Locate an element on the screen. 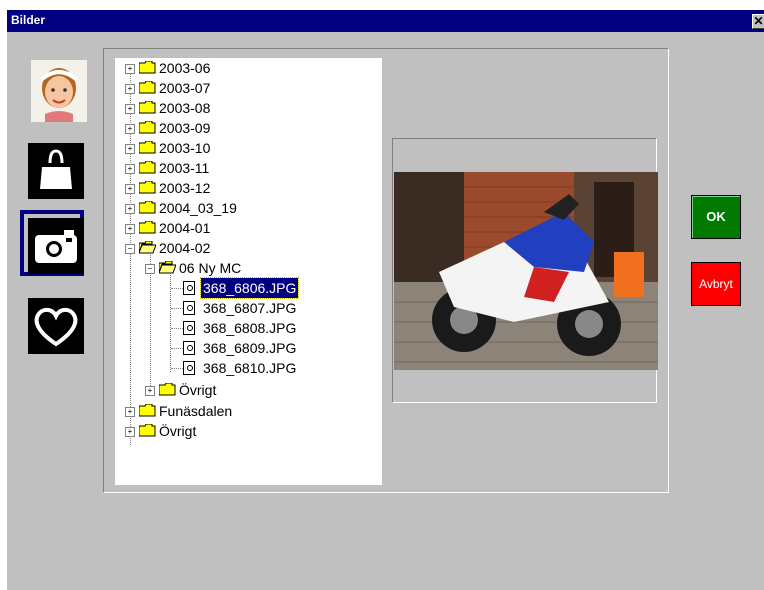 This screenshot has height=590, width=764. ok-button: OK is located at coordinates (716, 217).